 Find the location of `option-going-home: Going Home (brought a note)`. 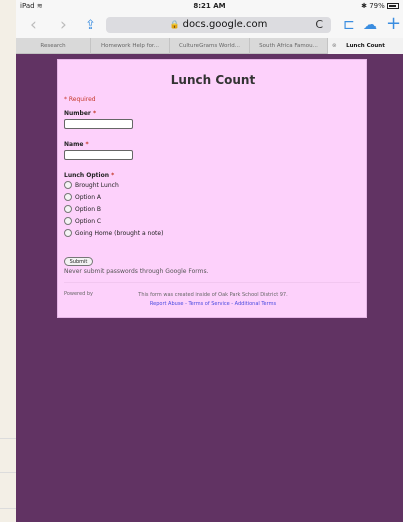

option-going-home: Going Home (brought a note) is located at coordinates (113, 234).